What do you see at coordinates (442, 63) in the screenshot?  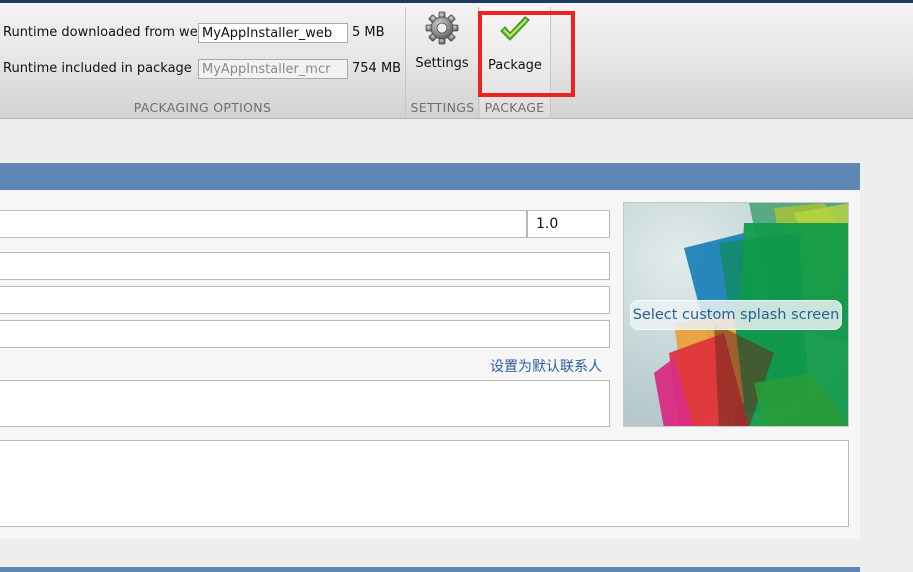 I see `settings-button-label: Settings` at bounding box center [442, 63].